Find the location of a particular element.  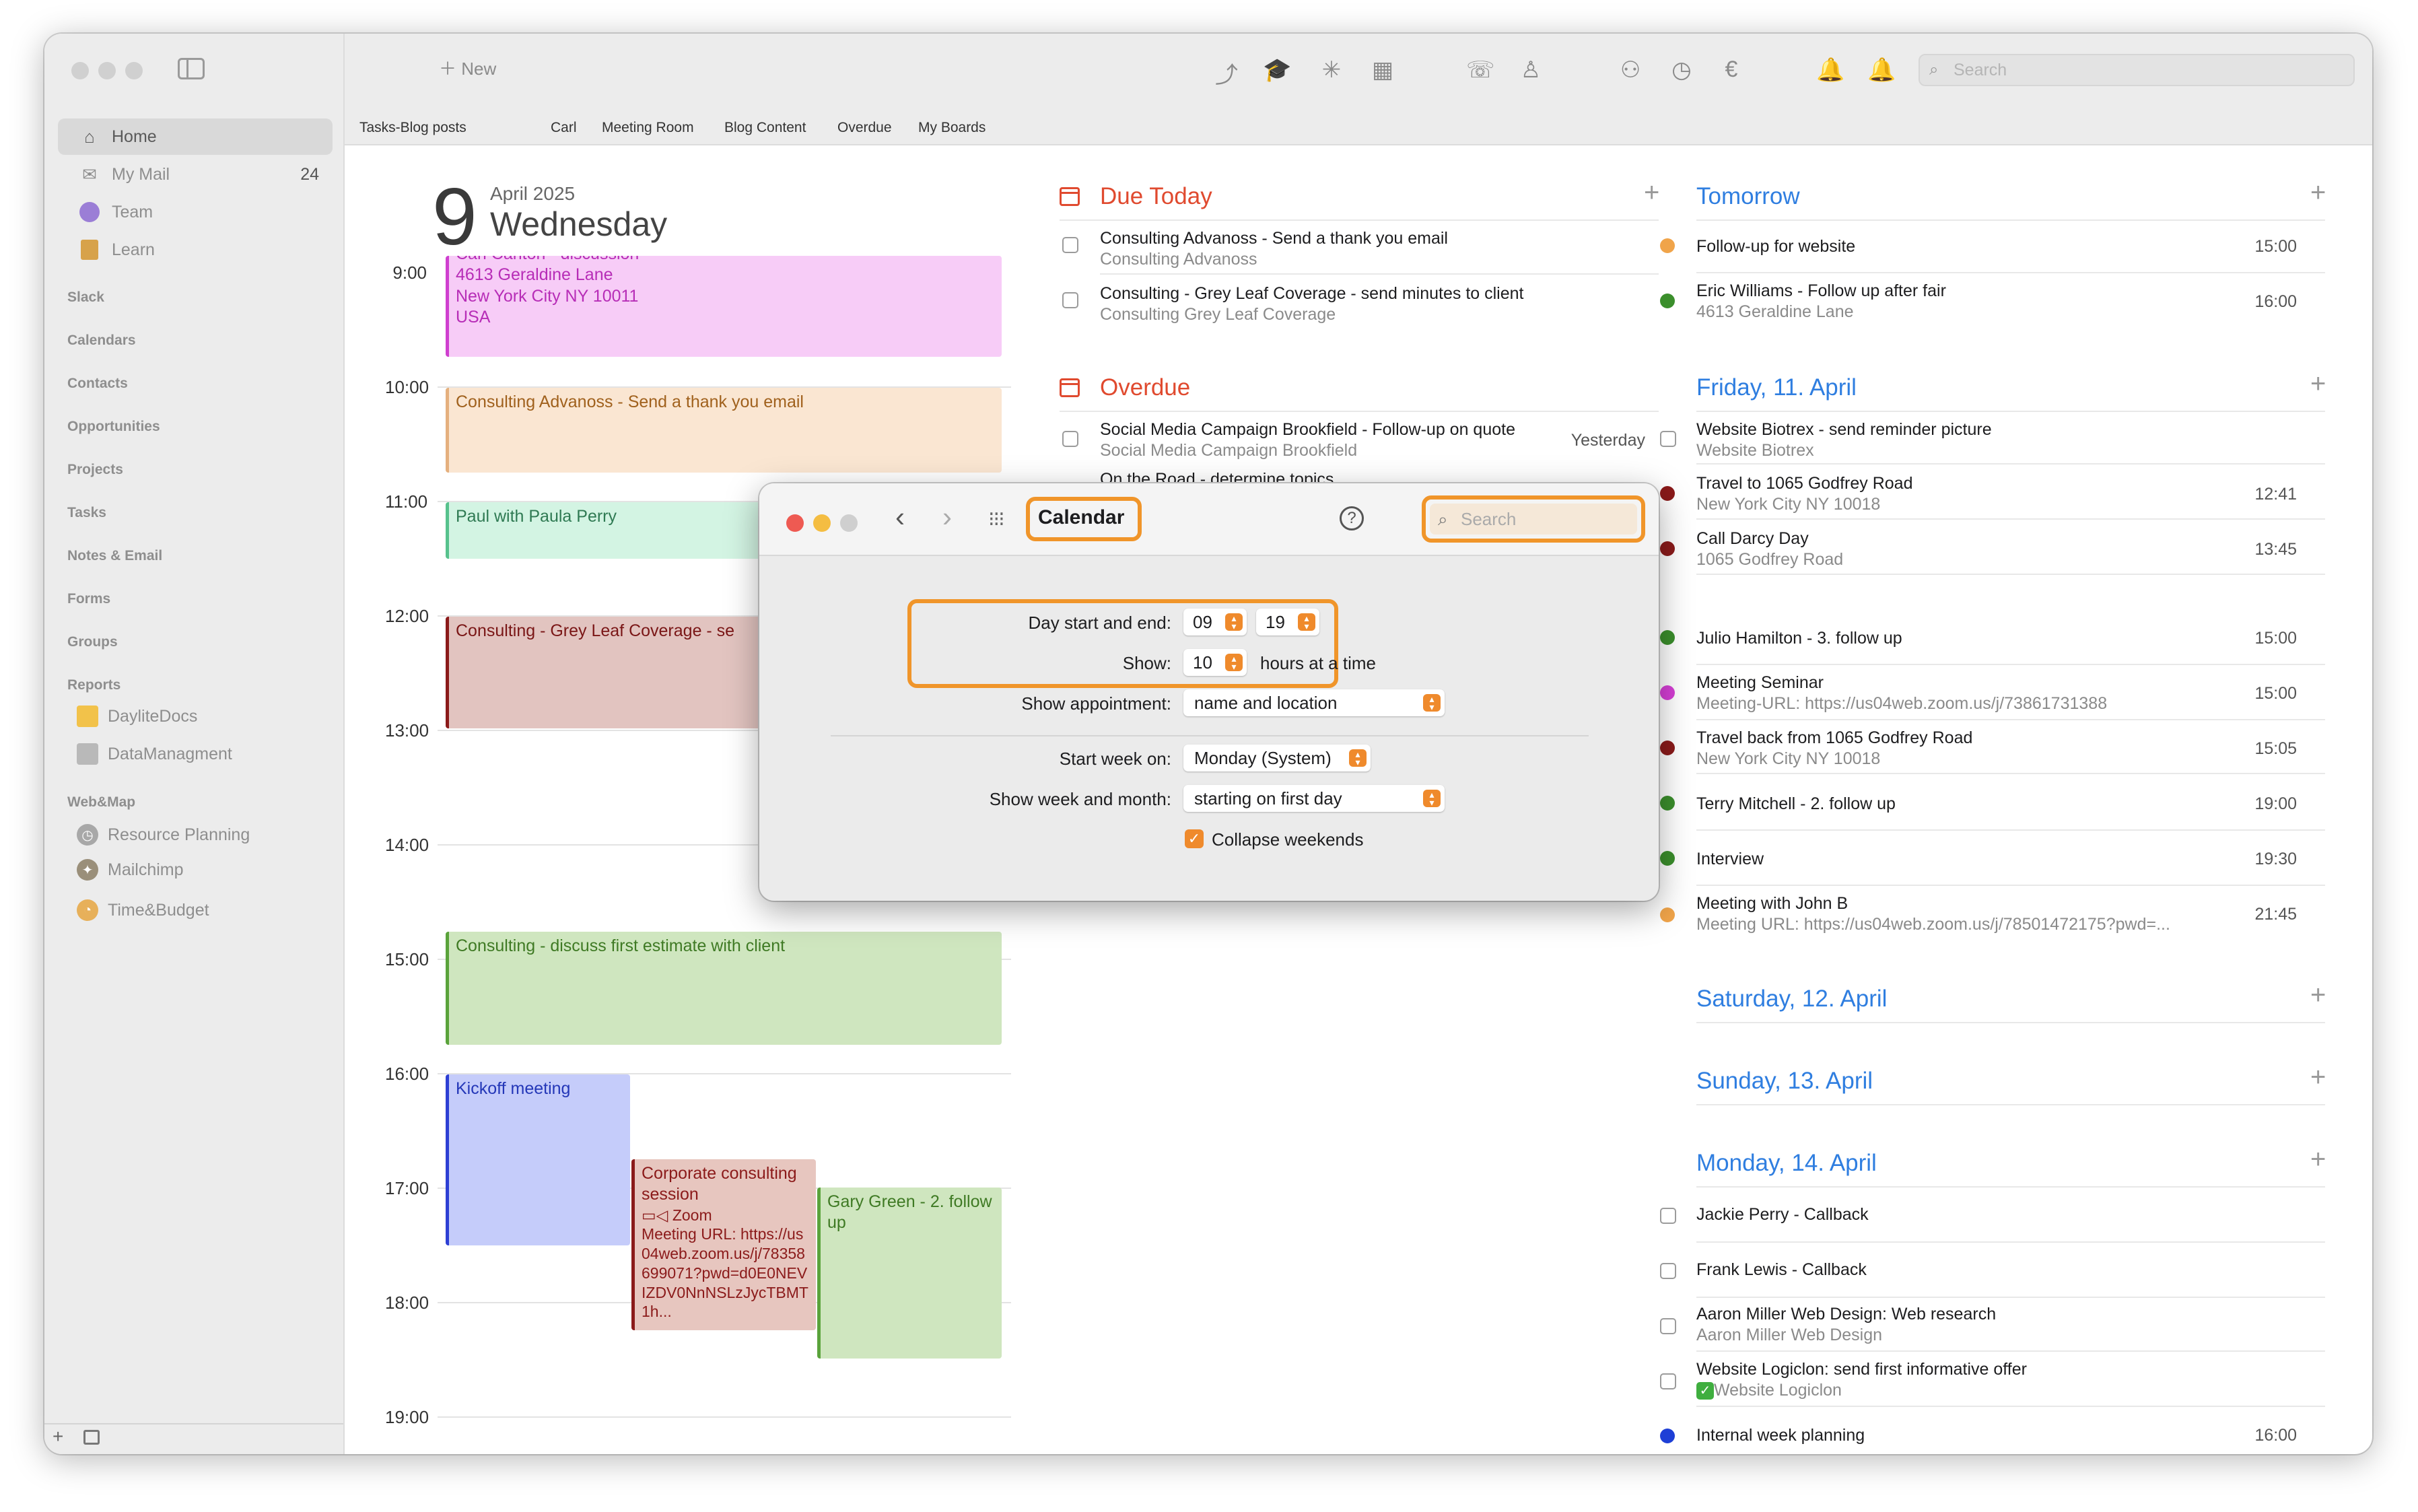

sidebar-item-daylitedocs: DayliteDocs is located at coordinates (137, 716).